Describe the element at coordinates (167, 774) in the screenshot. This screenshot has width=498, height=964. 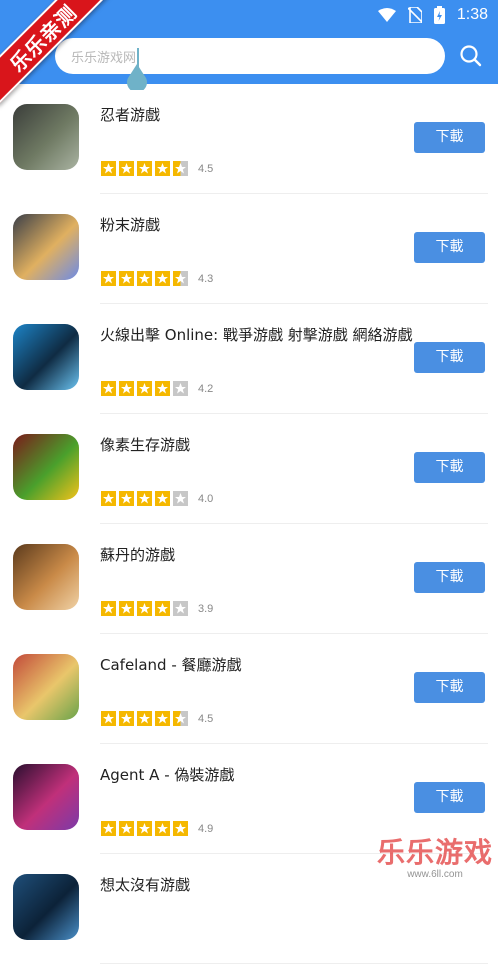
I see `app-title: Agent A - 偽裝游戲` at that location.